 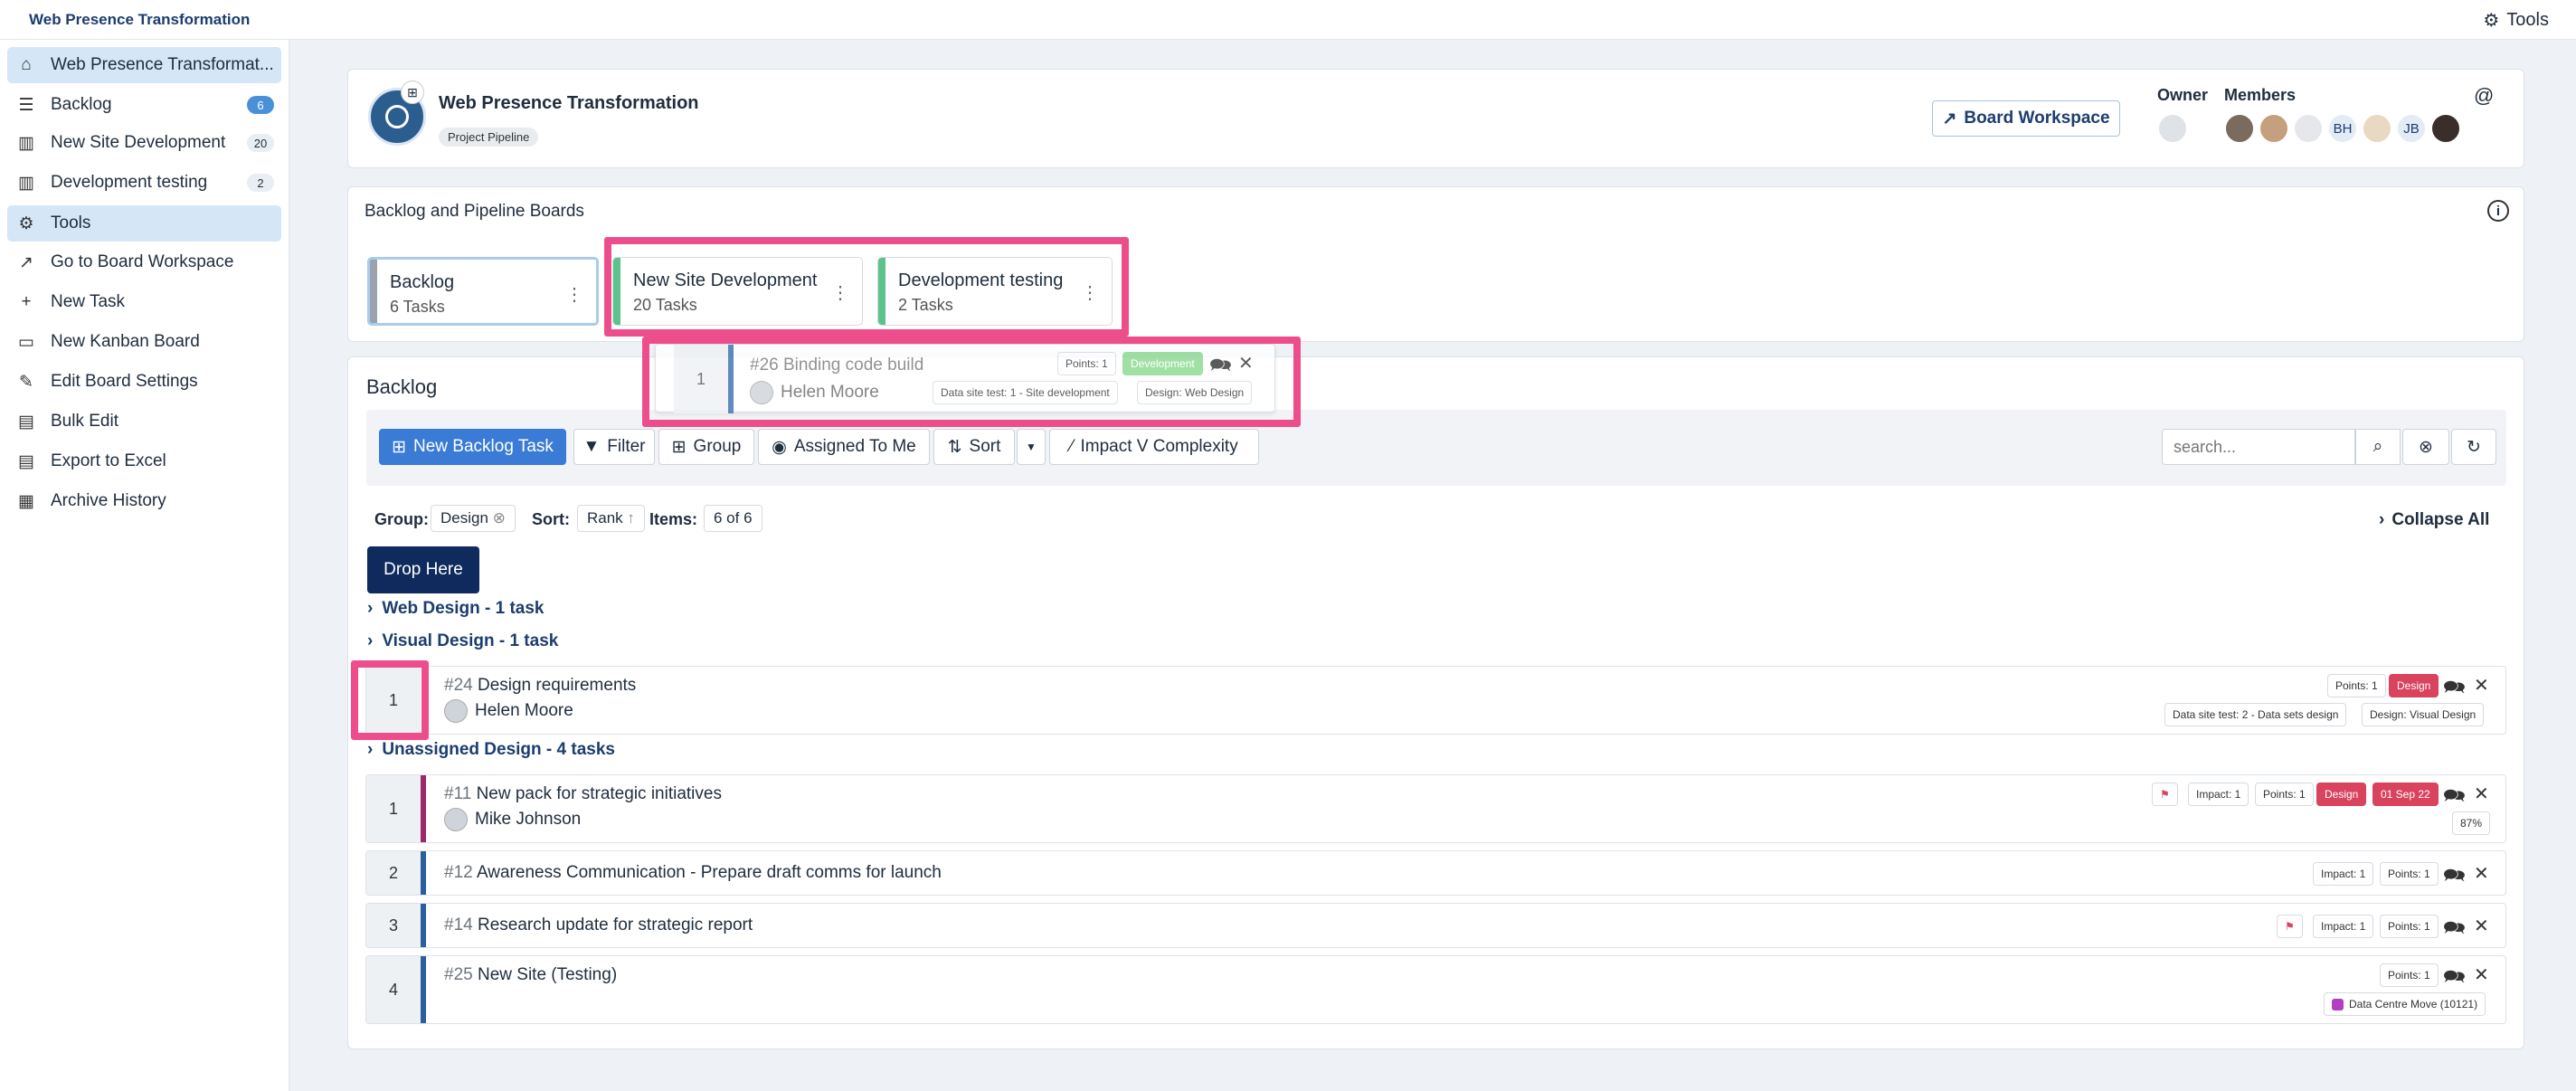 I want to click on sidebar-item-export-excel: ▤ Export to Excel, so click(x=144, y=461).